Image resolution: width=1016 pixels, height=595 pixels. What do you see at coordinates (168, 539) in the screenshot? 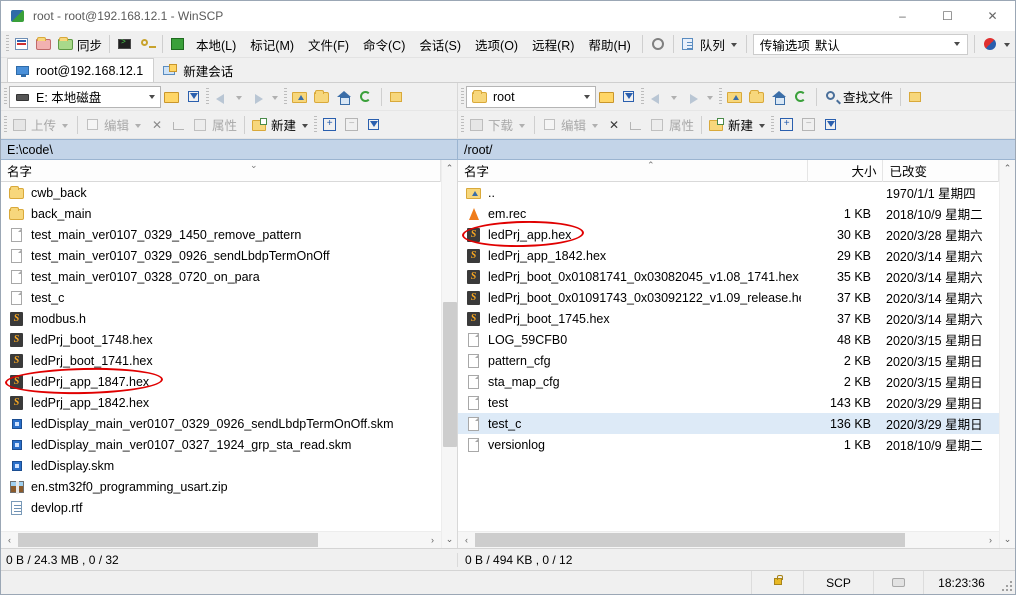
I see `local-hscroll-thumb` at bounding box center [168, 539].